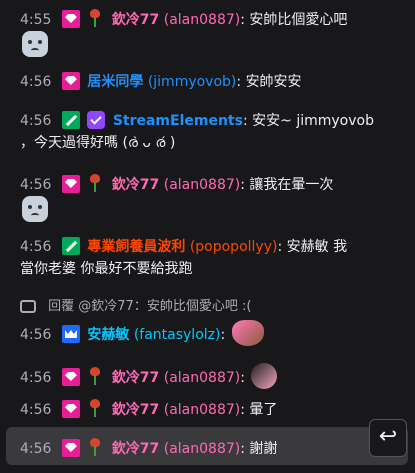 The width and height of the screenshot is (415, 473). What do you see at coordinates (211, 197) in the screenshot?
I see `chat-message: 4:56 欽冷77 (alan0887): 讓我在暈一次` at bounding box center [211, 197].